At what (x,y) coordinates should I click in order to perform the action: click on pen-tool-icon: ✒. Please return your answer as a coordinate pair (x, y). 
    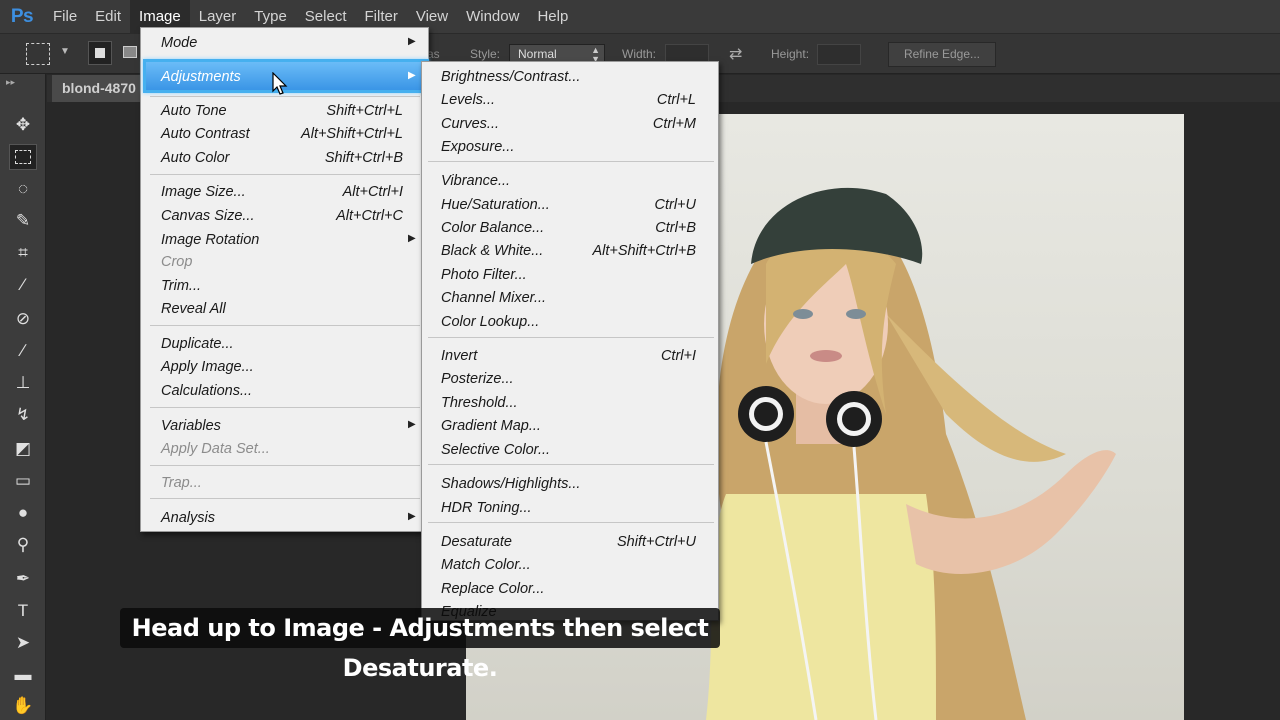
    Looking at the image, I should click on (23, 579).